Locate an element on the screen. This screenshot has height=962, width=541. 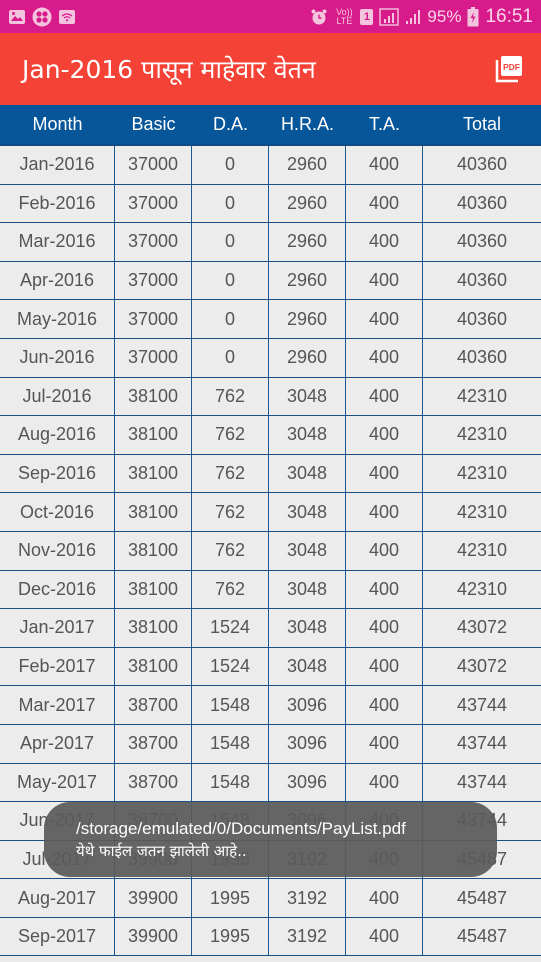
signal-icon is located at coordinates (389, 16).